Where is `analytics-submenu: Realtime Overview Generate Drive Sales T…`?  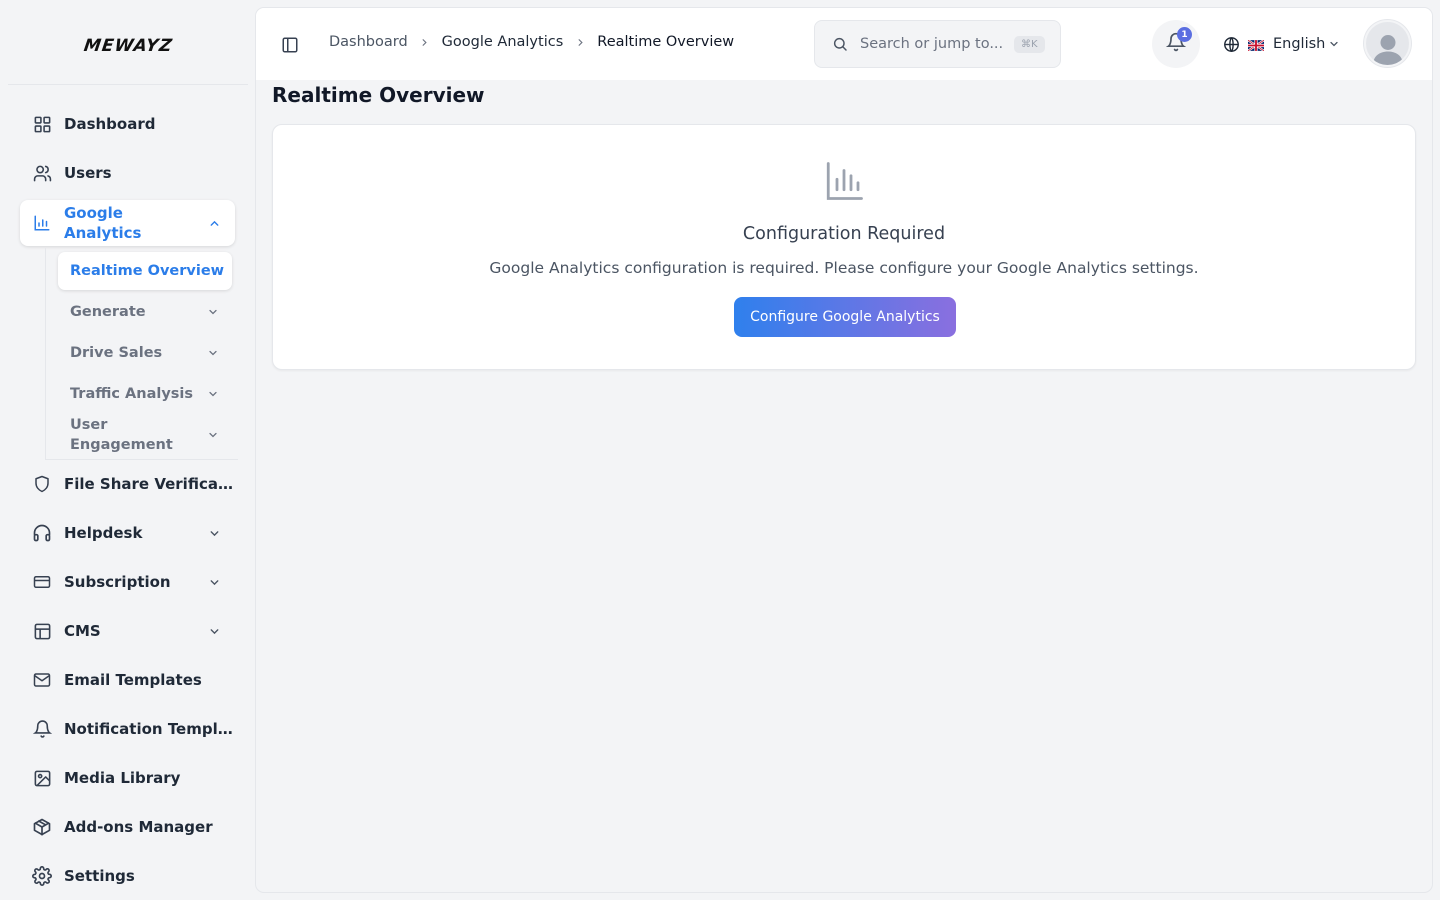 analytics-submenu: Realtime Overview Generate Drive Sales T… is located at coordinates (141, 354).